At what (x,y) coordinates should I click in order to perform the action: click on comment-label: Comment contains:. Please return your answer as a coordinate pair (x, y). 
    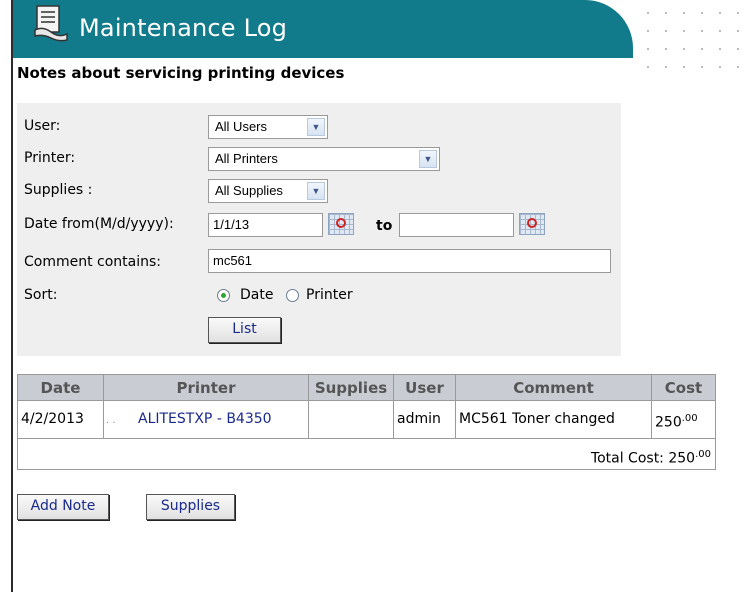
    Looking at the image, I should click on (93, 262).